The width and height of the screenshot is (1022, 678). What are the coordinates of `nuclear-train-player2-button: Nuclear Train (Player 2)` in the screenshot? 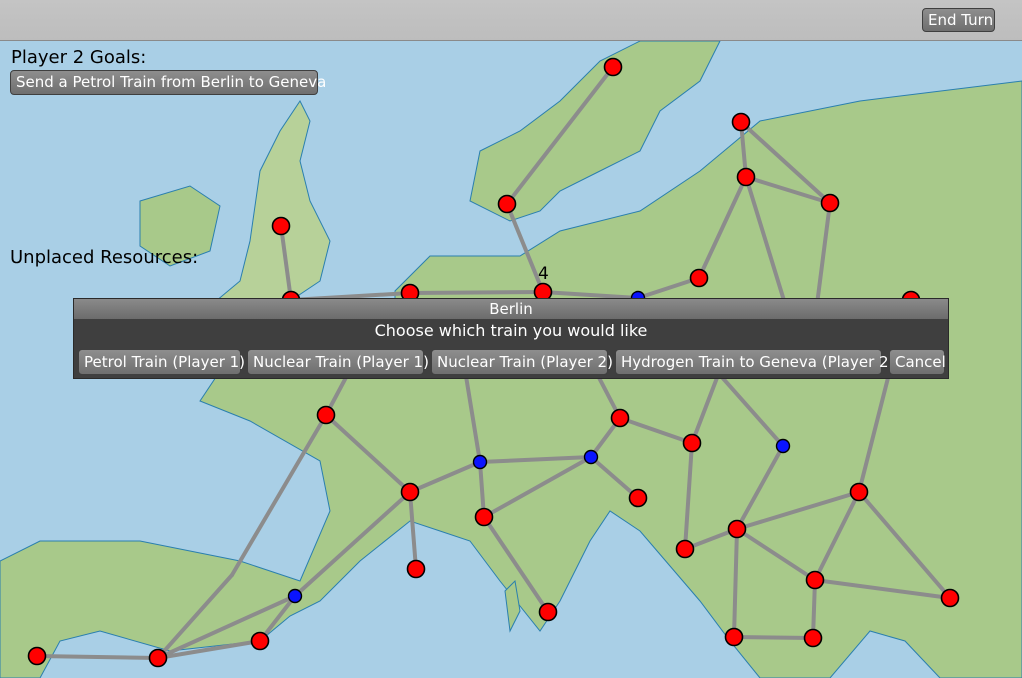 It's located at (522, 362).